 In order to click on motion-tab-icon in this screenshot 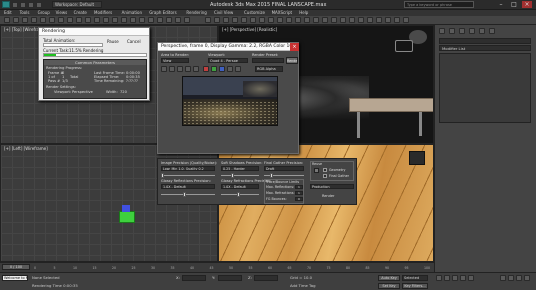, I will do `click(472, 31)`.